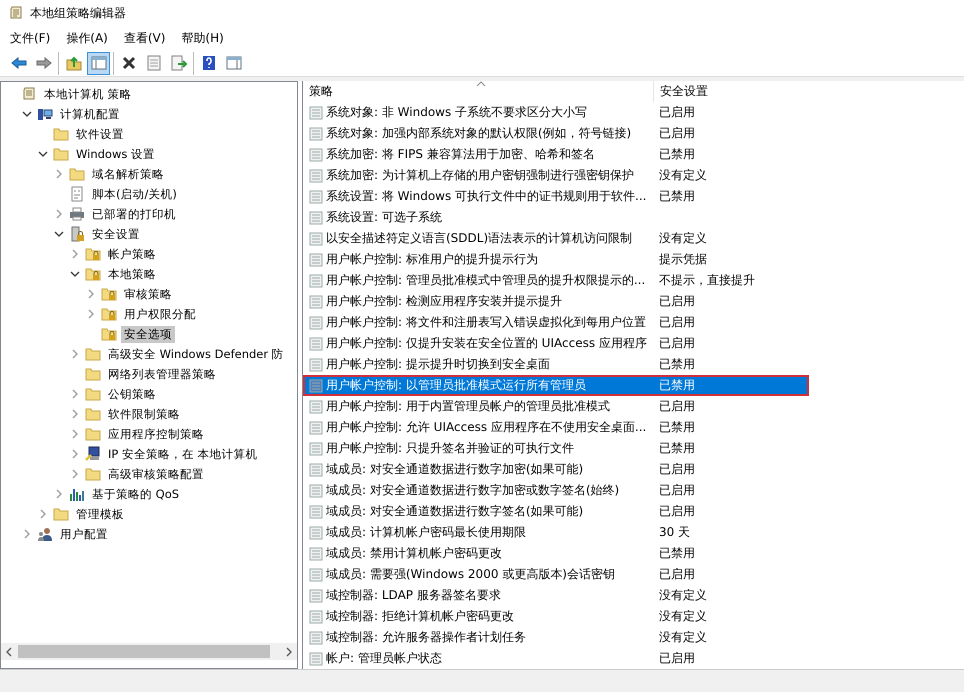  I want to click on policy-row: 系统对象: 非 Windows 子系统不要求区分大小写 已启用, so click(556, 112).